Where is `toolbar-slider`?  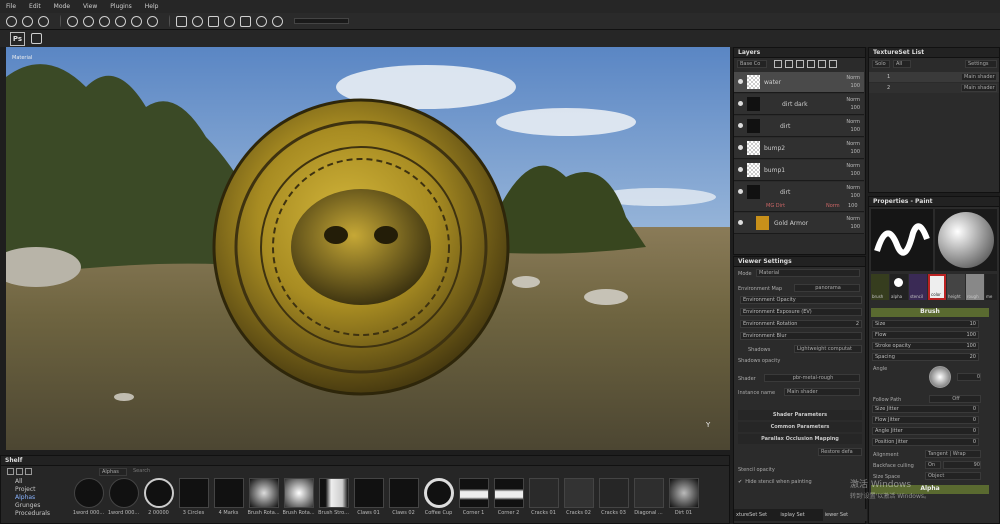 toolbar-slider is located at coordinates (321, 21).